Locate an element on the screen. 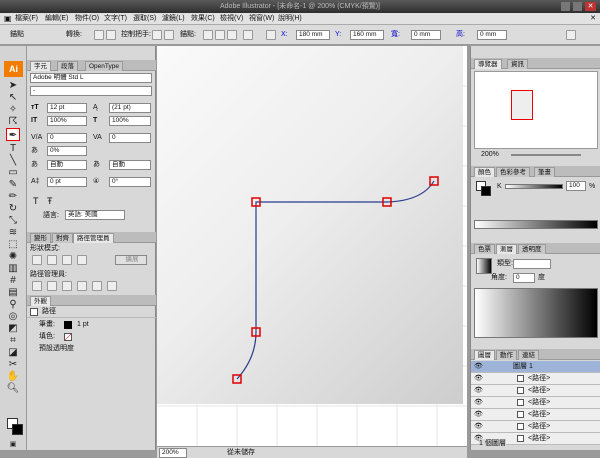  leading-field: (21 pt) is located at coordinates (130, 108).